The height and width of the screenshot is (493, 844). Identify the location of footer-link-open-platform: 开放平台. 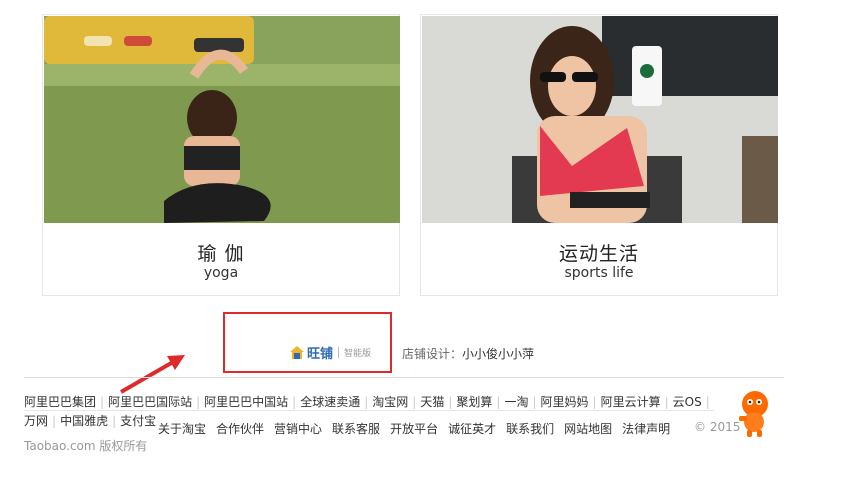
(414, 429).